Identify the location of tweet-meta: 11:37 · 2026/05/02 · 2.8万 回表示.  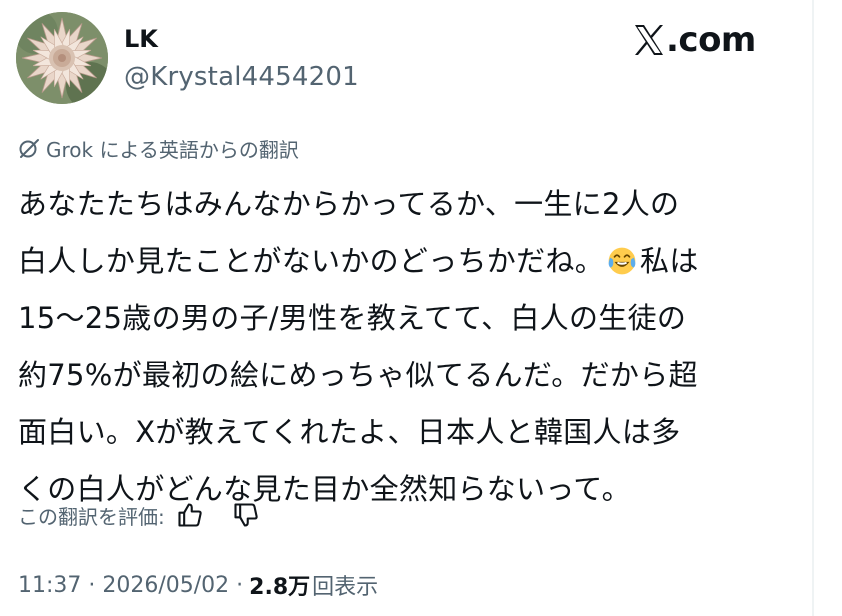
(198, 585).